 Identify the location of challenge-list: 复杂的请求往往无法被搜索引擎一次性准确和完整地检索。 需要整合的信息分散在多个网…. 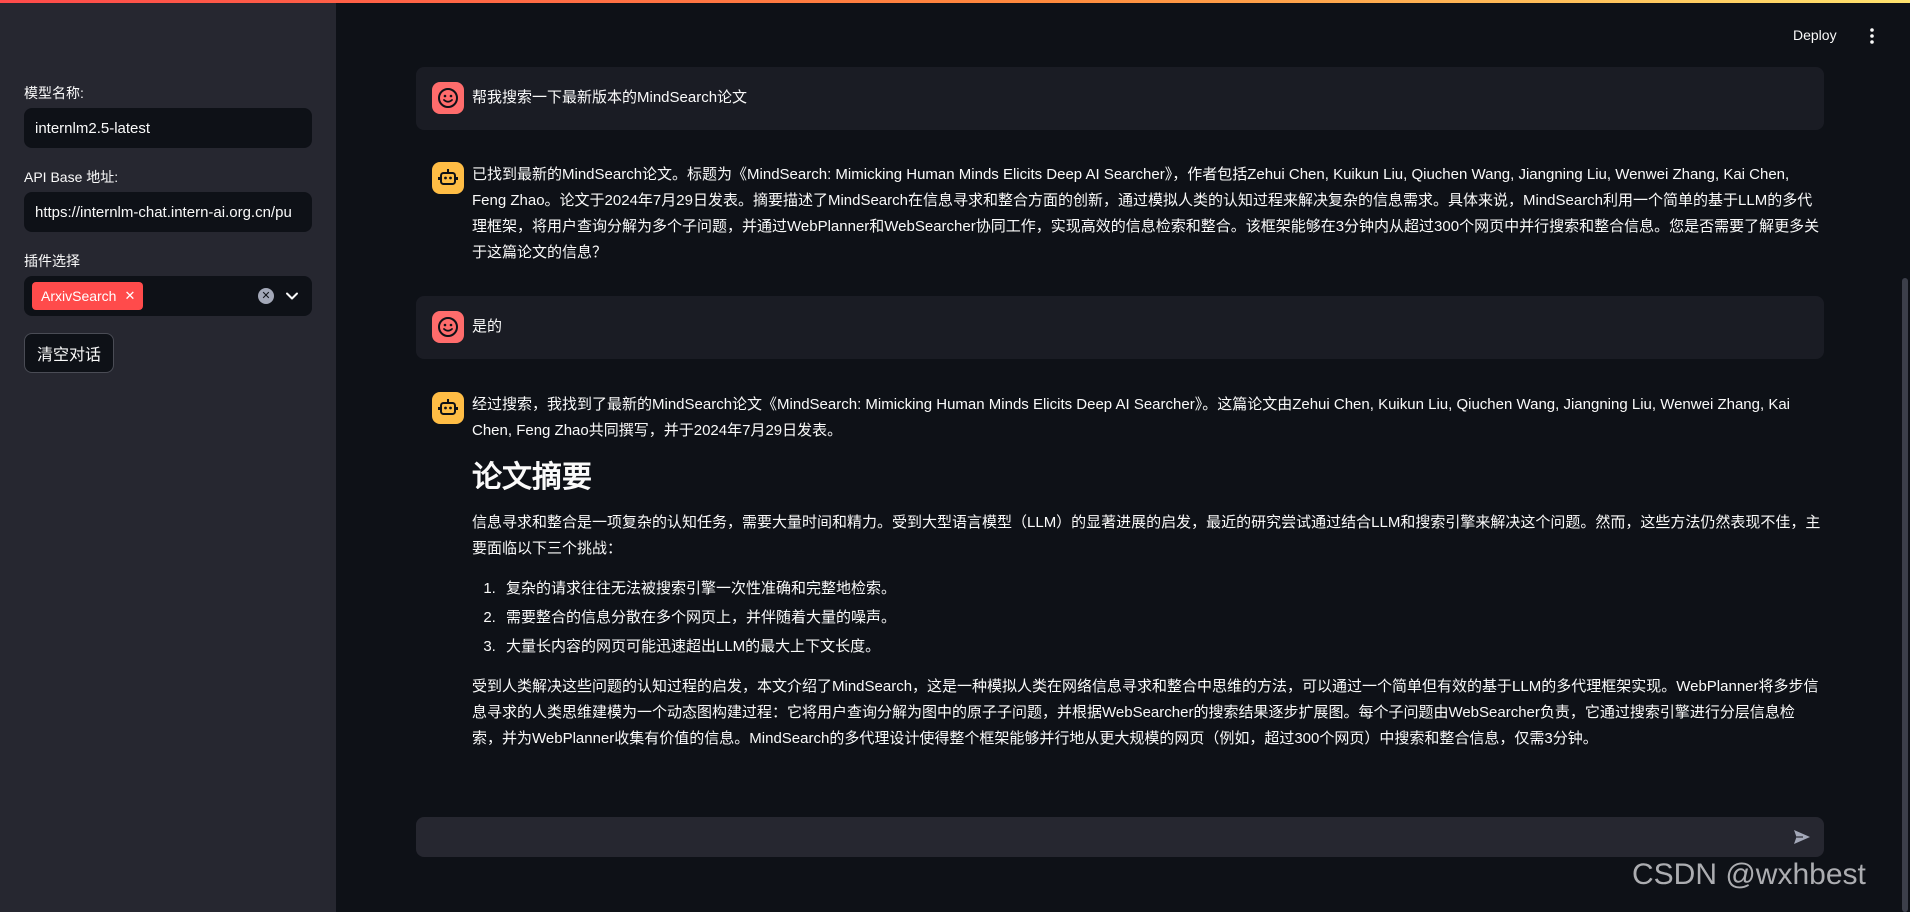
(1162, 618).